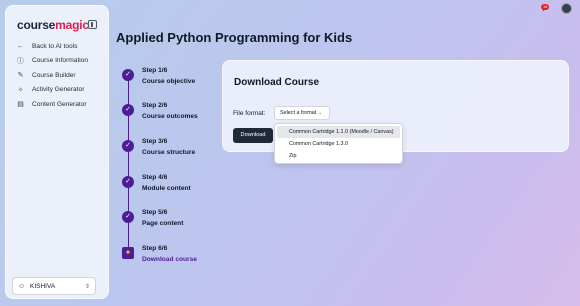 The width and height of the screenshot is (580, 306). What do you see at coordinates (20, 61) in the screenshot?
I see `info-icon: ⓘ` at bounding box center [20, 61].